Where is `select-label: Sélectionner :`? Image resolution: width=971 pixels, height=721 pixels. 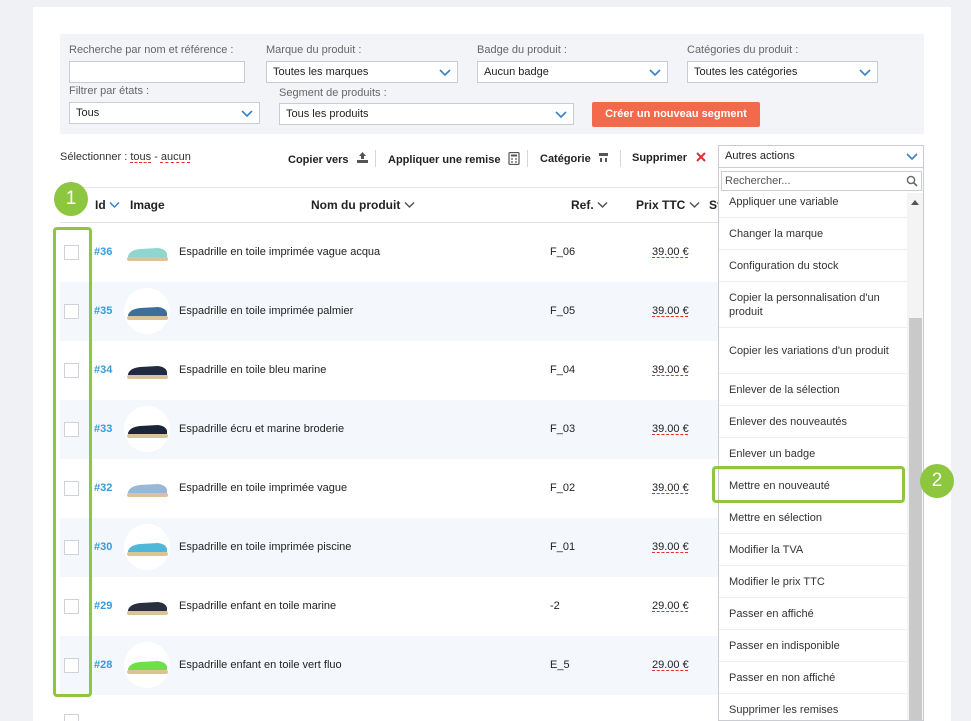
select-label: Sélectionner : is located at coordinates (94, 157).